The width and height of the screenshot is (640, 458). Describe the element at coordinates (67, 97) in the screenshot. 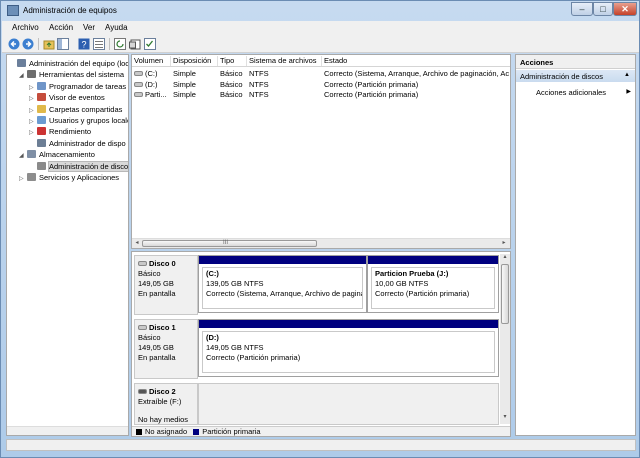

I see `tree-item: ▷ Visor de eventos` at that location.